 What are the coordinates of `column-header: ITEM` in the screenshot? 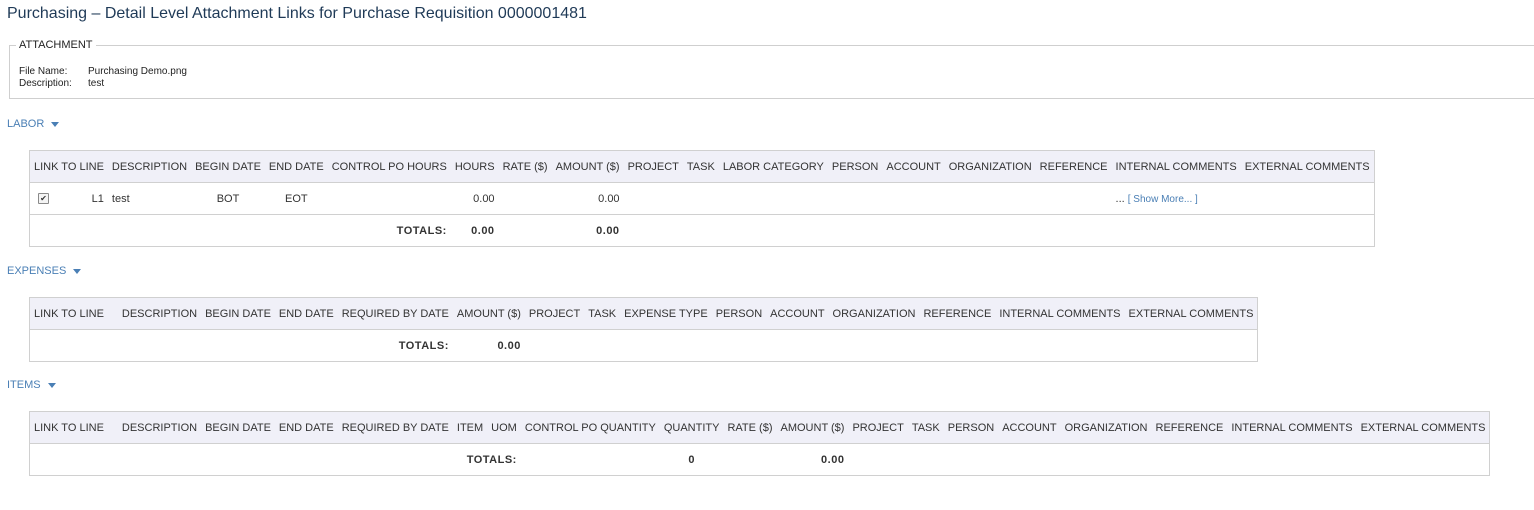 It's located at (470, 427).